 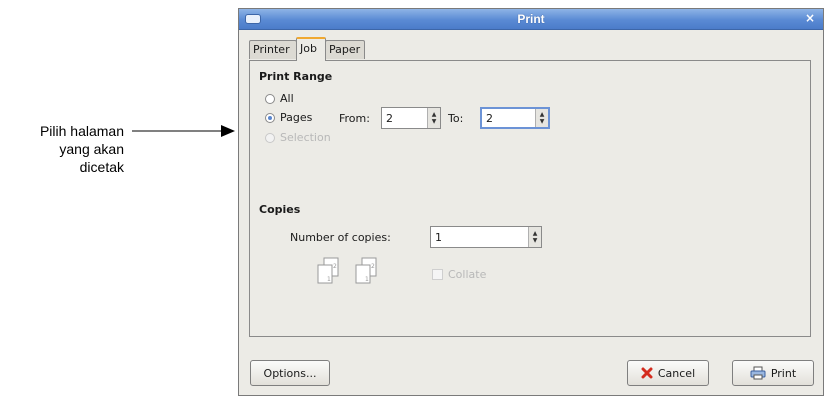 I want to click on from-spinner: 2 ▲ ▼, so click(x=411, y=118).